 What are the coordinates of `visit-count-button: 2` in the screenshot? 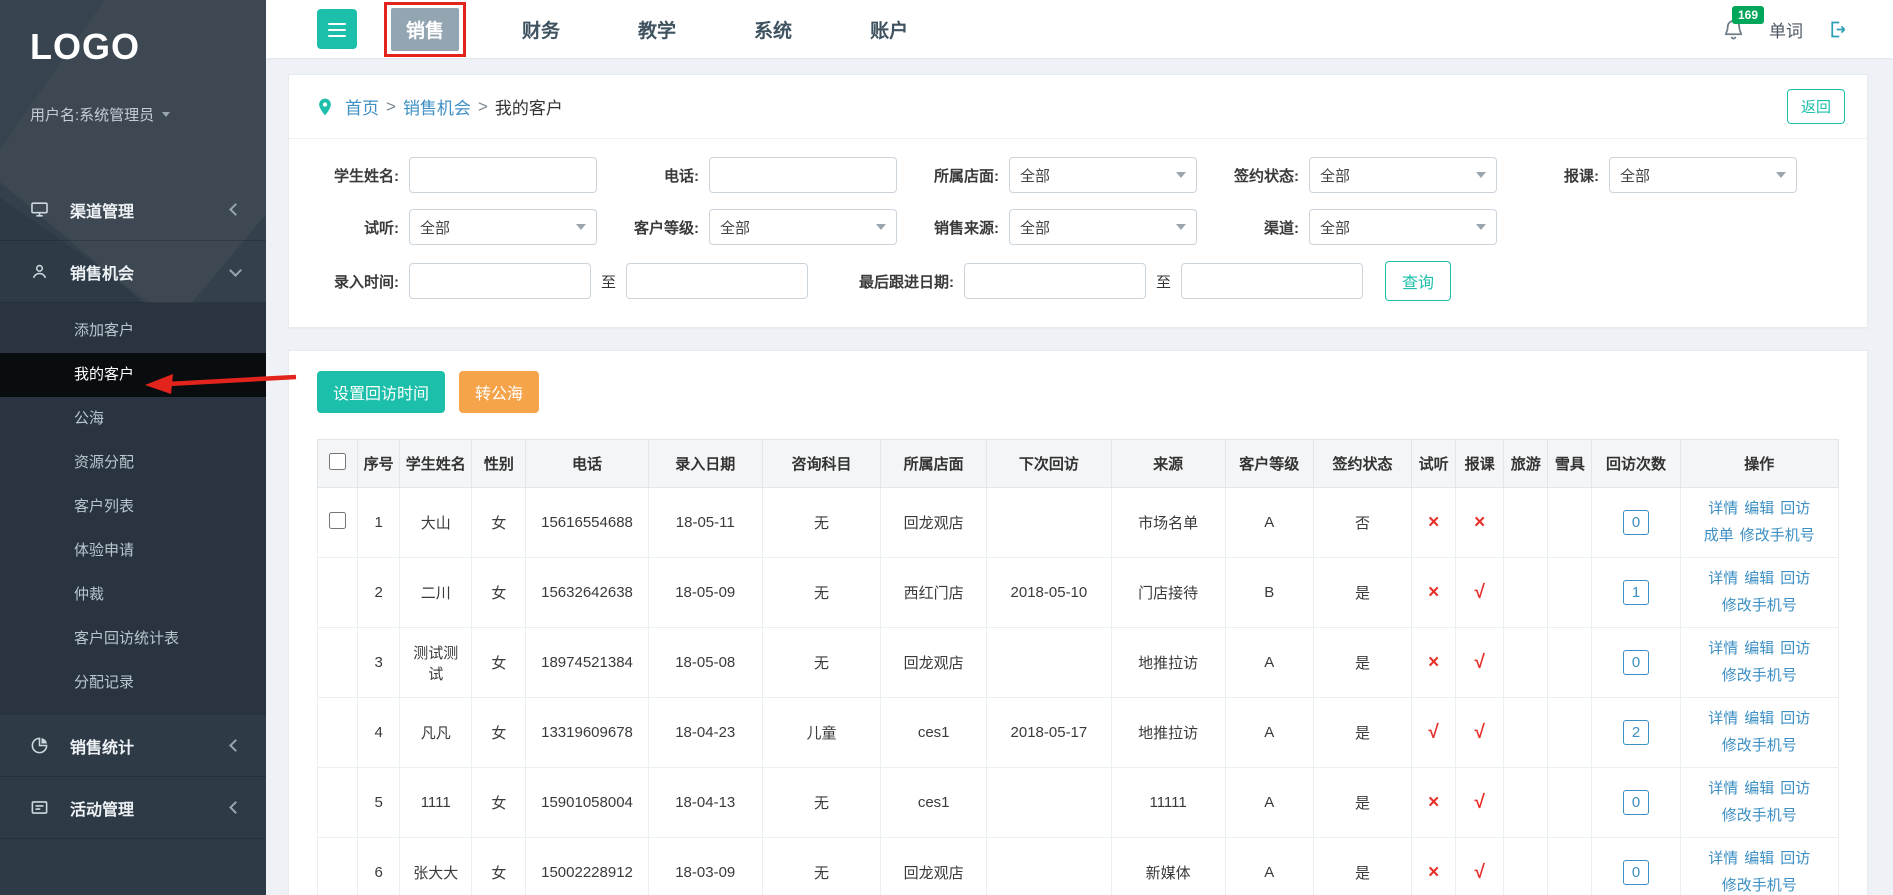 It's located at (1636, 732).